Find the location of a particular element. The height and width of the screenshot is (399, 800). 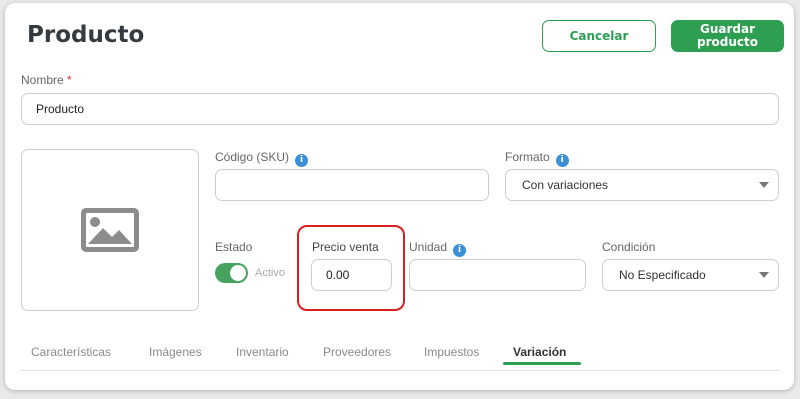

image-placeholder-icon is located at coordinates (110, 230).